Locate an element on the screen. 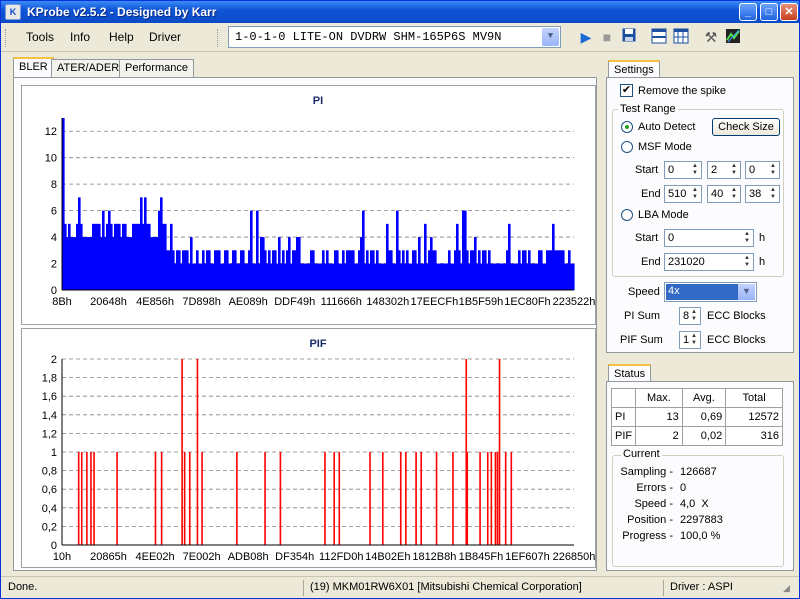 This screenshot has height=599, width=800. title-bar: K KProbe v2.5.2 - Designed by Karr _ □ ✕ is located at coordinates (400, 12).